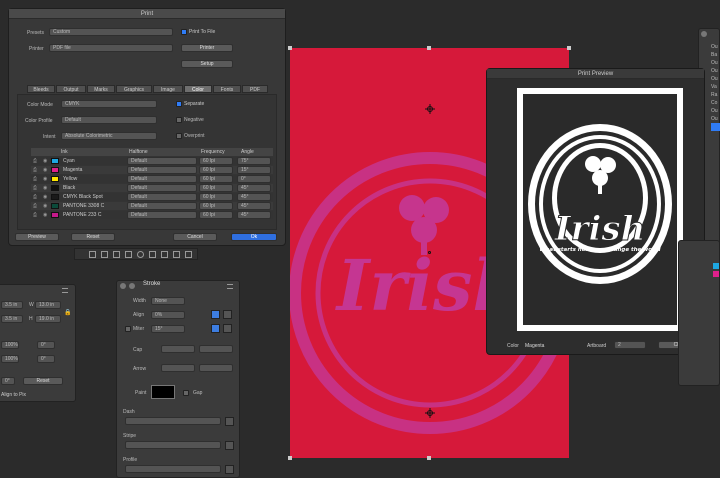 The image size is (720, 478). Describe the element at coordinates (254, 170) in the screenshot. I see `angle-field: 15°` at that location.